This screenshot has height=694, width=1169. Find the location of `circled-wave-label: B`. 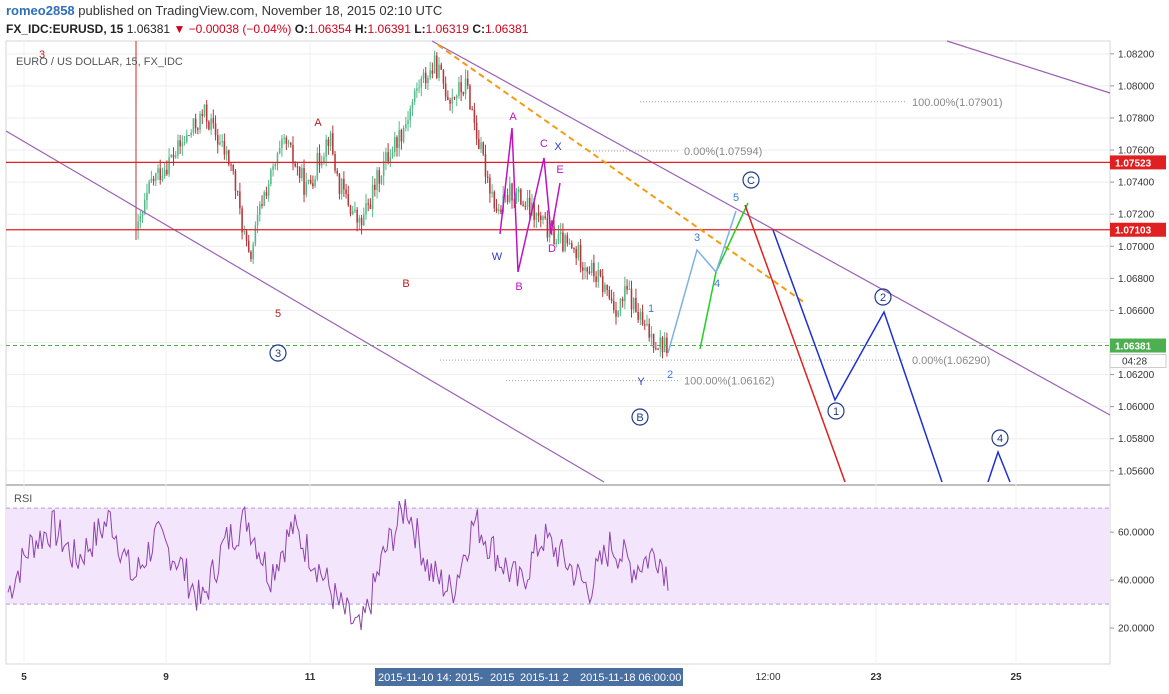

circled-wave-label: B is located at coordinates (639, 418).